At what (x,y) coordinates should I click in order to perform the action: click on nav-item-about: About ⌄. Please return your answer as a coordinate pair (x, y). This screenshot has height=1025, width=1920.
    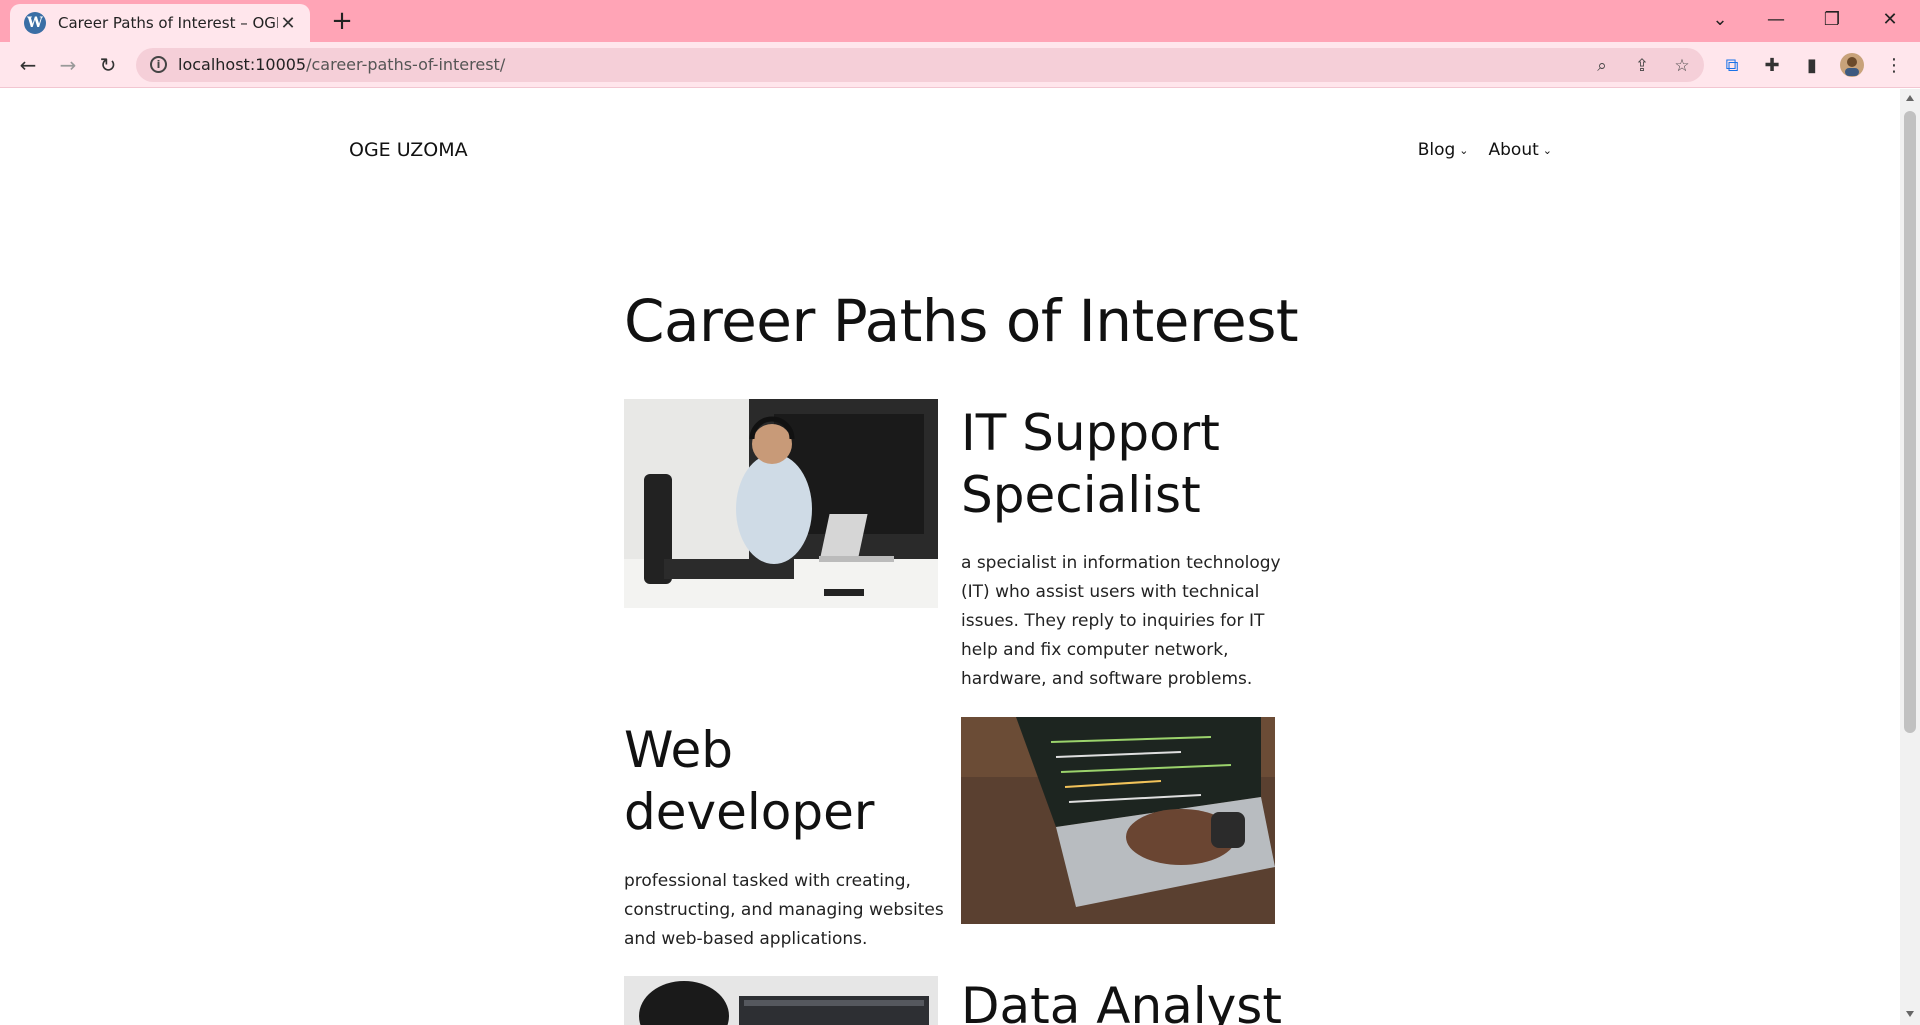
    Looking at the image, I should click on (1520, 150).